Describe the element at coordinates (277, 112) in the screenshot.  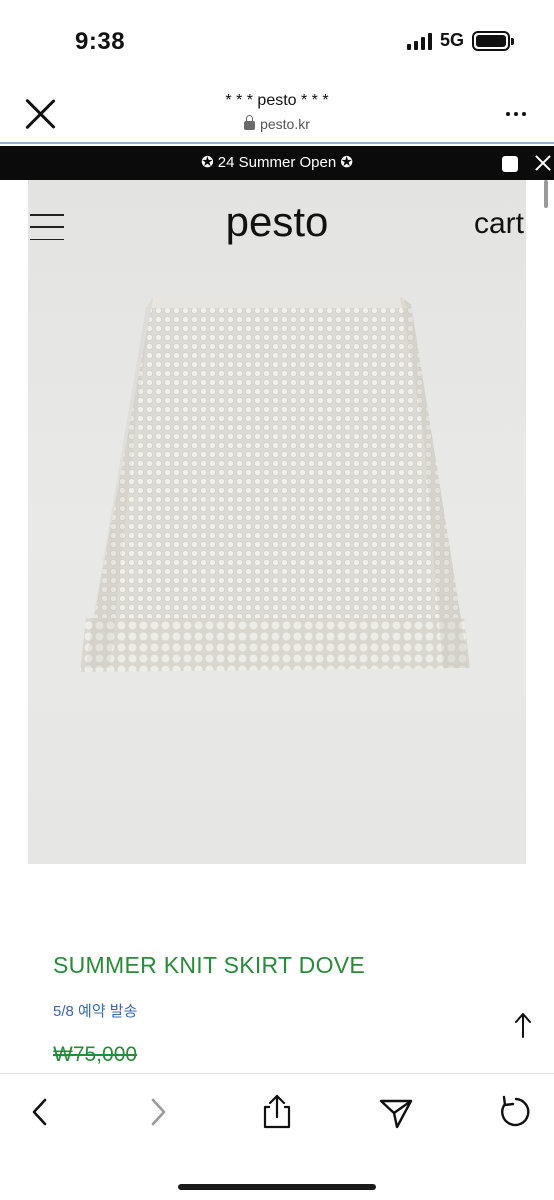
I see `browser-header: * * * pesto * * * pesto.kr` at that location.